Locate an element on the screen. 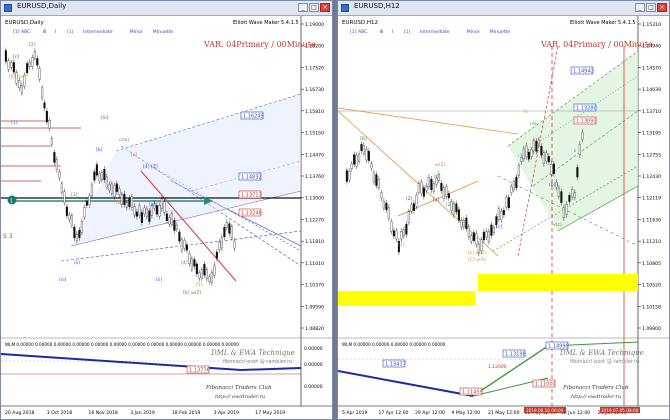 This screenshot has width=670, height=420. date-tick-label: 5 Apr 2019 is located at coordinates (355, 413).